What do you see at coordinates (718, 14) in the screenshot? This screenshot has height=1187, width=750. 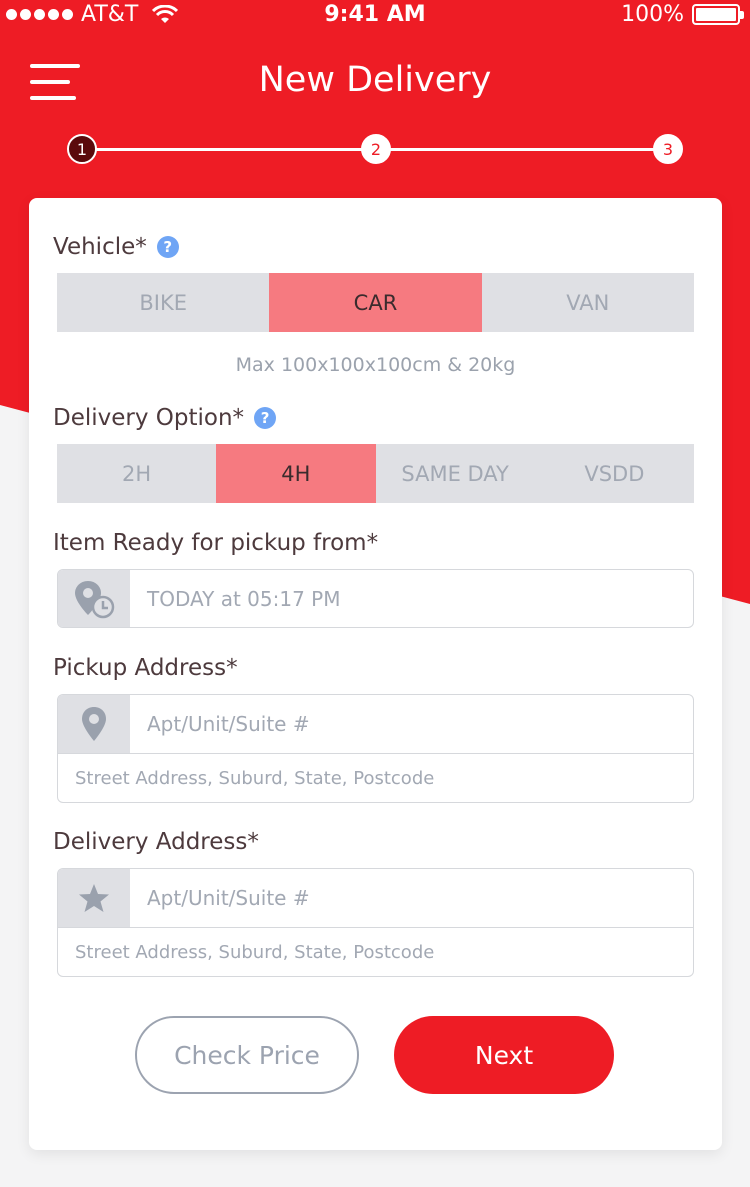 I see `battery-icon` at bounding box center [718, 14].